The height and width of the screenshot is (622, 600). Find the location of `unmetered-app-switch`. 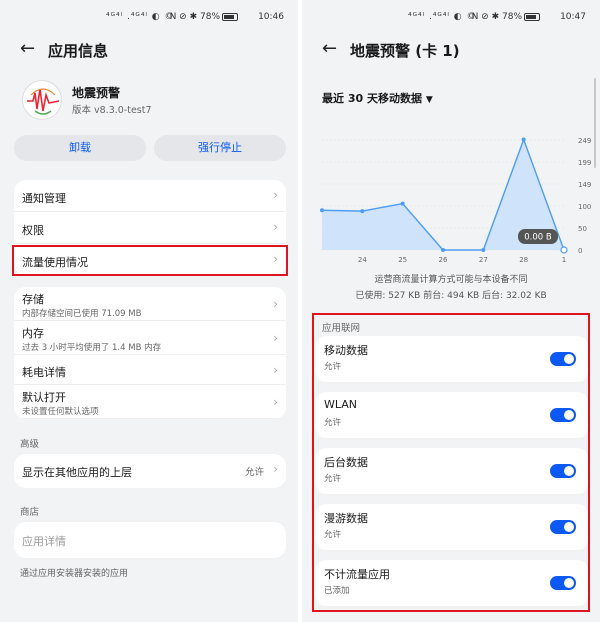

unmetered-app-switch is located at coordinates (563, 583).